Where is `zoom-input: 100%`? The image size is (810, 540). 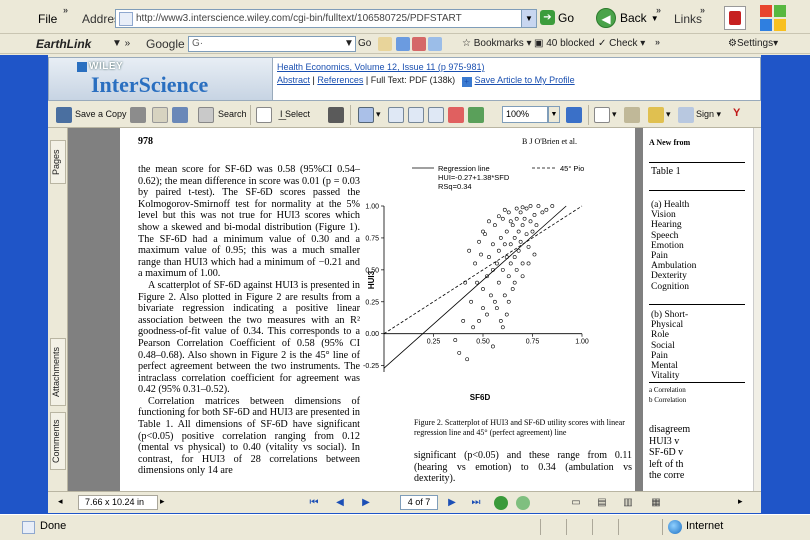
zoom-input: 100% is located at coordinates (525, 114).